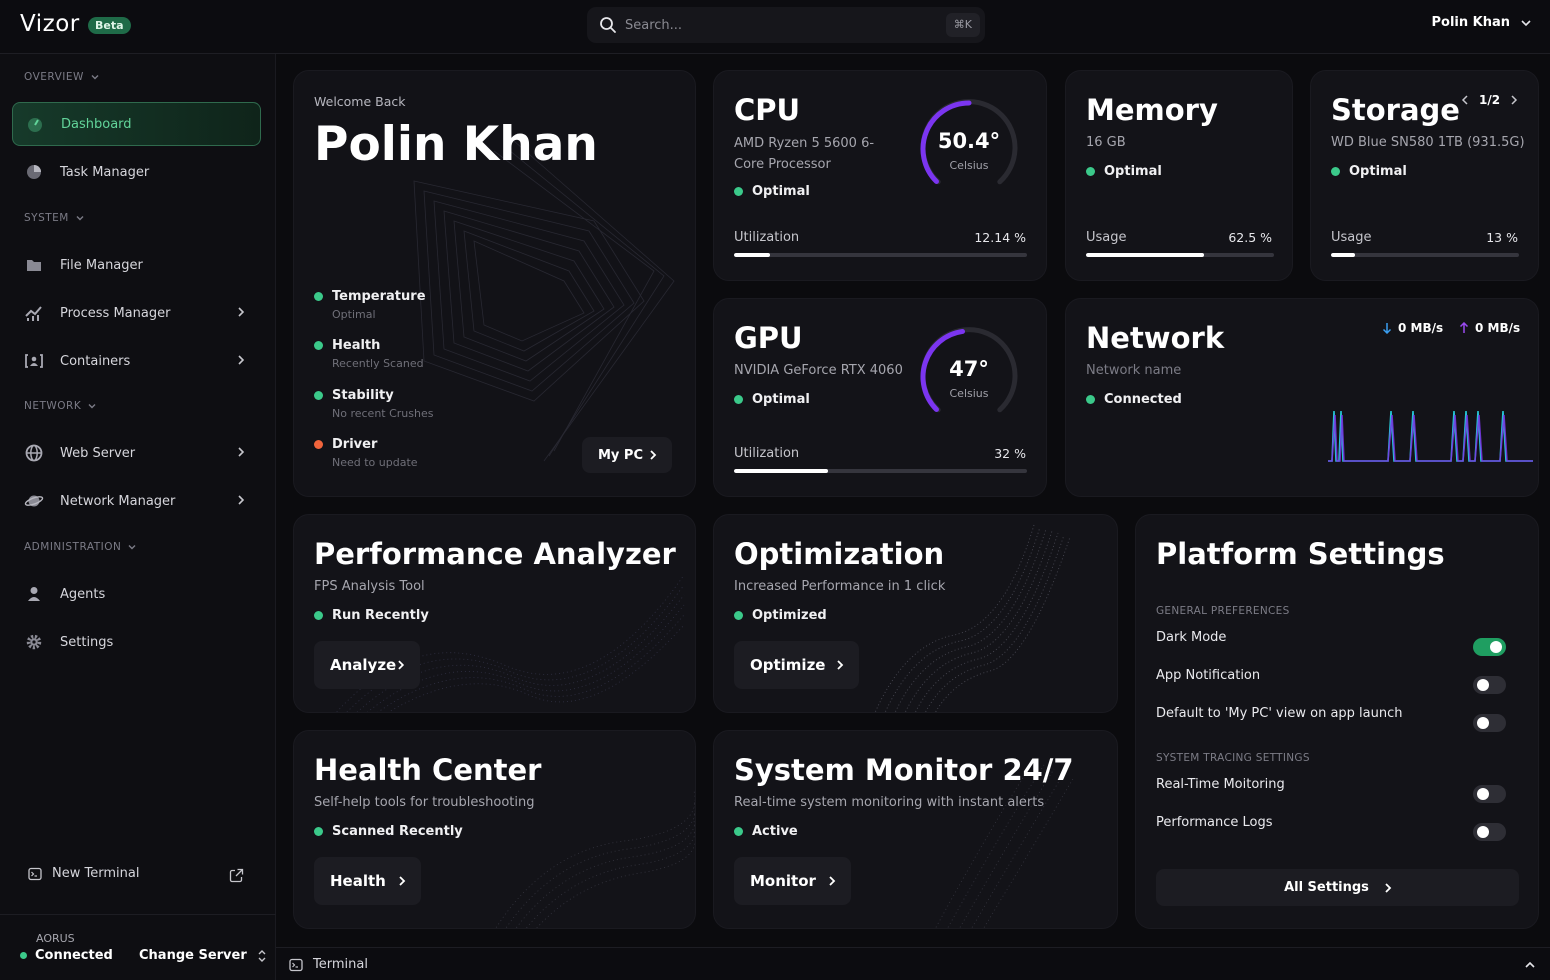 Image resolution: width=1550 pixels, height=980 pixels. I want to click on analyze-button: Analyze, so click(367, 665).